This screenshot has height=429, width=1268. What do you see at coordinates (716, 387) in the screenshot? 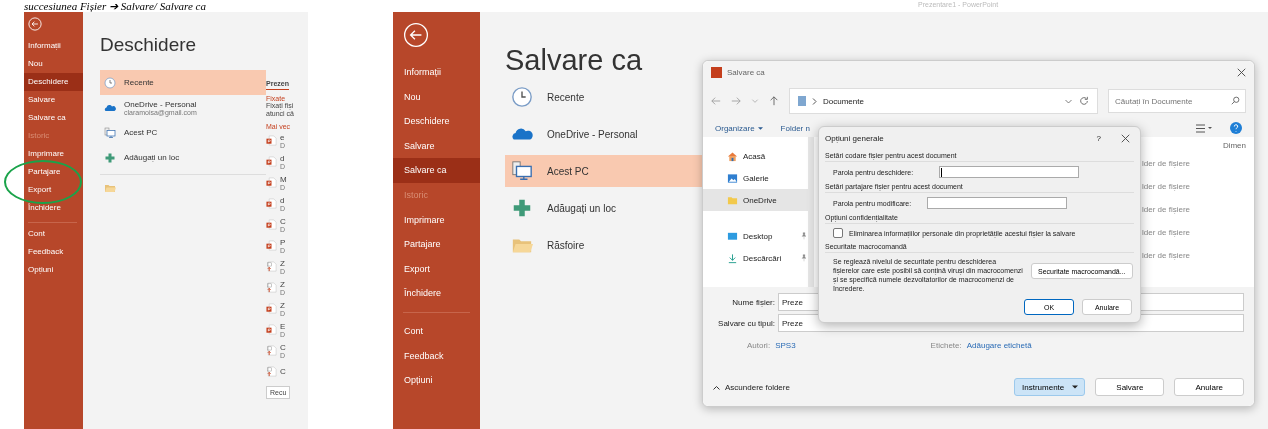
I see `chevron-up-icon` at bounding box center [716, 387].